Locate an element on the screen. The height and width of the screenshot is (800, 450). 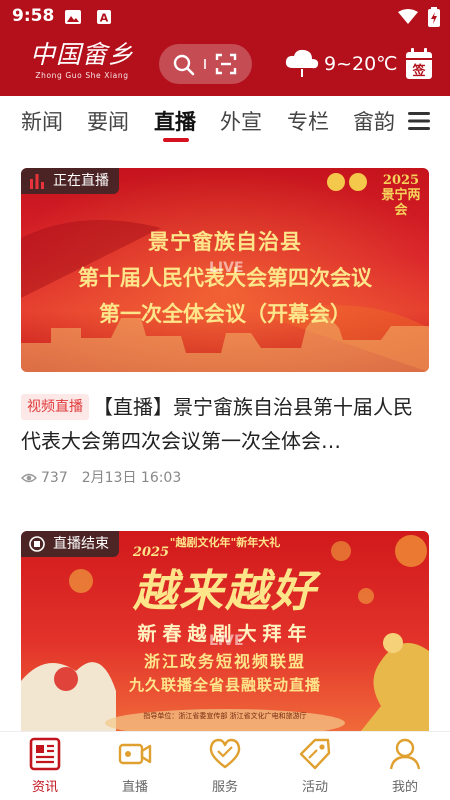
nav-label: 我的 is located at coordinates (404, 787).